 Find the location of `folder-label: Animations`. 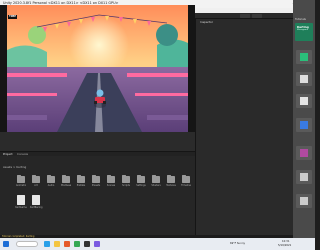

folder-label: Animations is located at coordinates (21, 185).